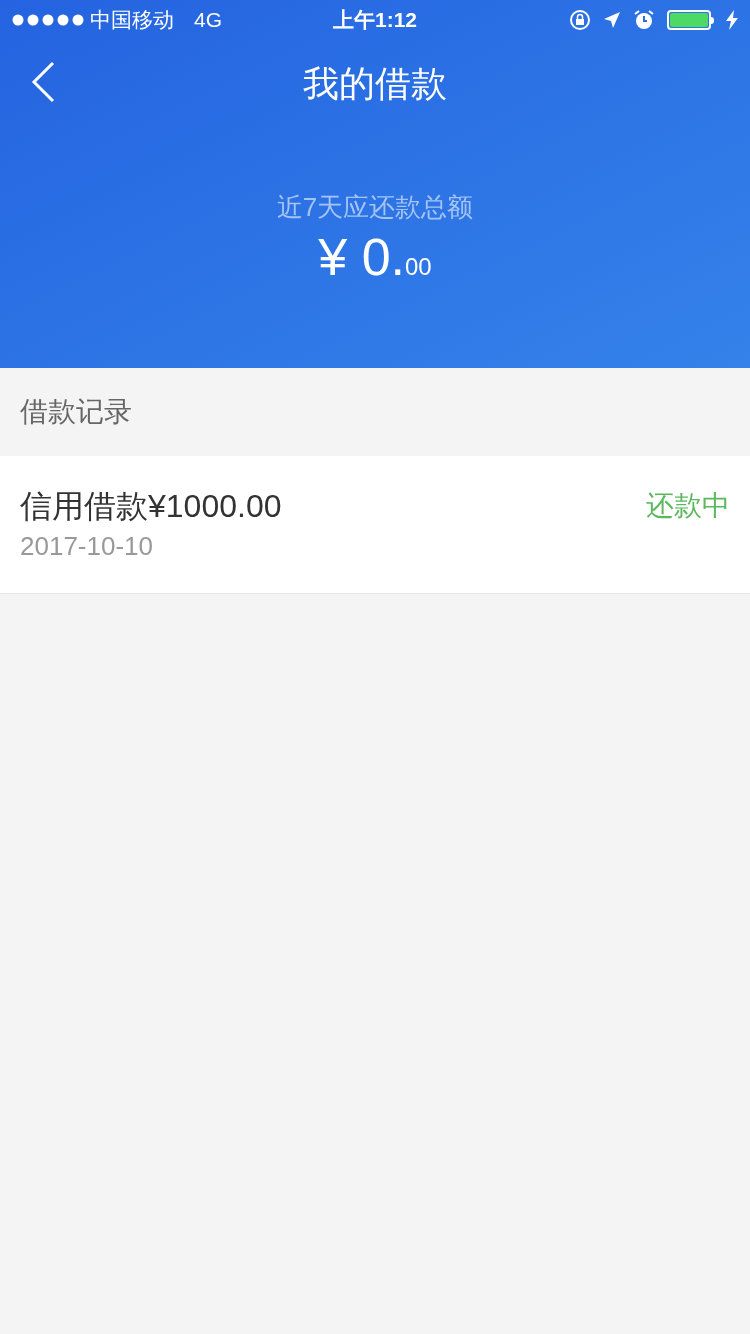 Image resolution: width=750 pixels, height=1334 pixels. Describe the element at coordinates (87, 546) in the screenshot. I see `loan-date: 2017-10-10` at that location.